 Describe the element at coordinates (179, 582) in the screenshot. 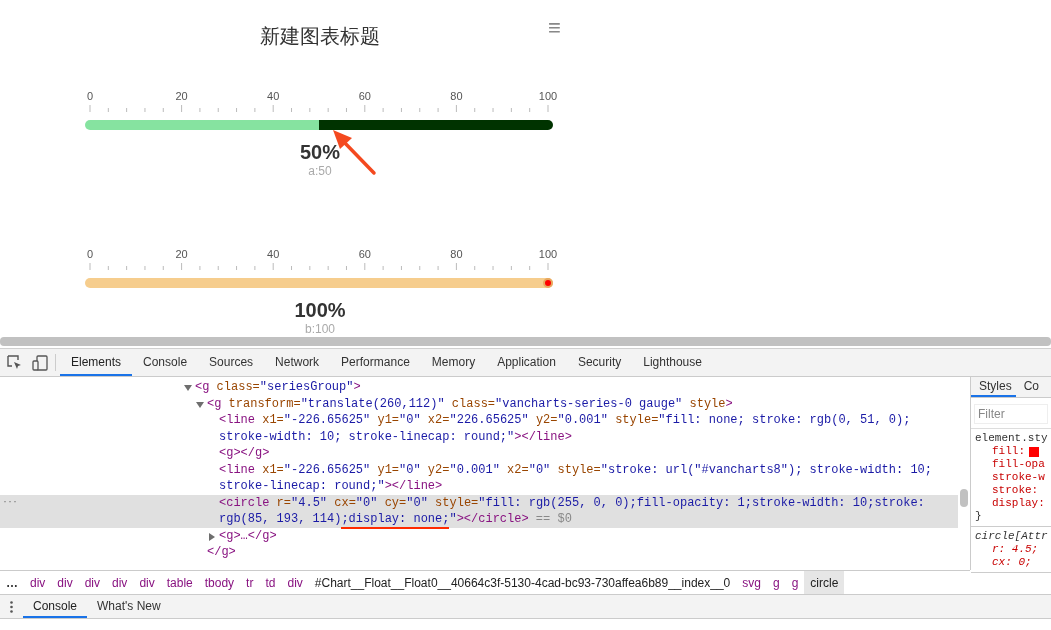

I see `breadcrumb-item: table` at that location.